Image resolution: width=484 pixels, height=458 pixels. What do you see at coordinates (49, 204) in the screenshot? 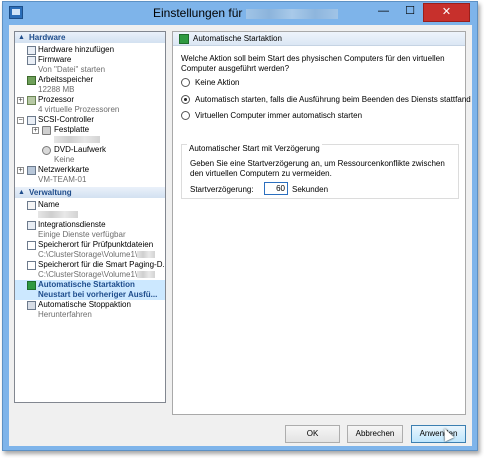
I see `tree-item-label: Name` at bounding box center [49, 204].